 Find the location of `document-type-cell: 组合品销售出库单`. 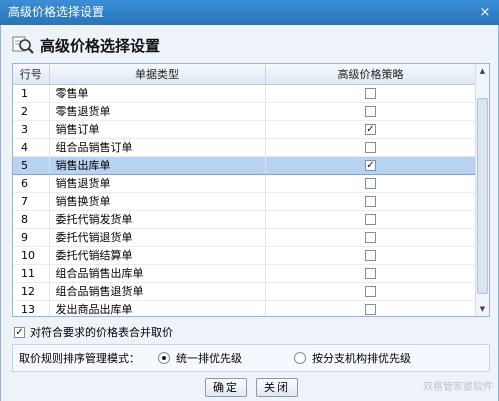

document-type-cell: 组合品销售出库单 is located at coordinates (157, 273).